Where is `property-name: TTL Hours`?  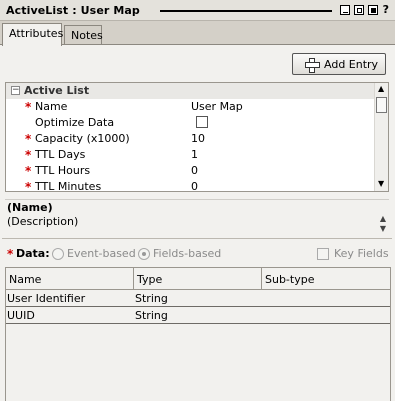 property-name: TTL Hours is located at coordinates (63, 170).